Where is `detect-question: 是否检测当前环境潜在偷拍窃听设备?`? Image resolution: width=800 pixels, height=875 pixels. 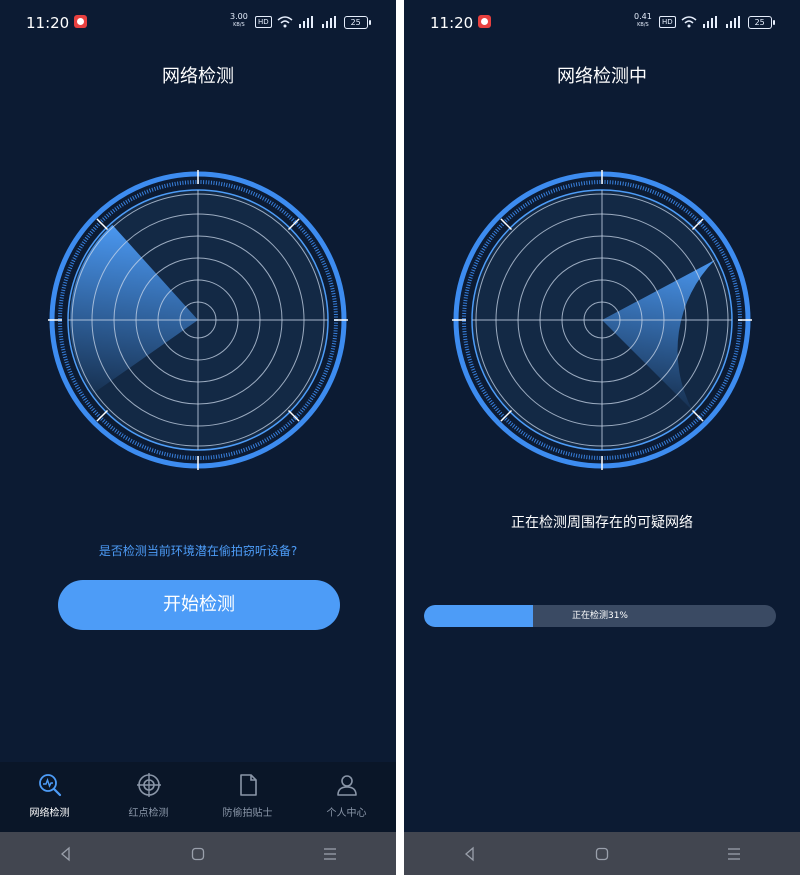 detect-question: 是否检测当前环境潜在偷拍窃听设备? is located at coordinates (198, 551).